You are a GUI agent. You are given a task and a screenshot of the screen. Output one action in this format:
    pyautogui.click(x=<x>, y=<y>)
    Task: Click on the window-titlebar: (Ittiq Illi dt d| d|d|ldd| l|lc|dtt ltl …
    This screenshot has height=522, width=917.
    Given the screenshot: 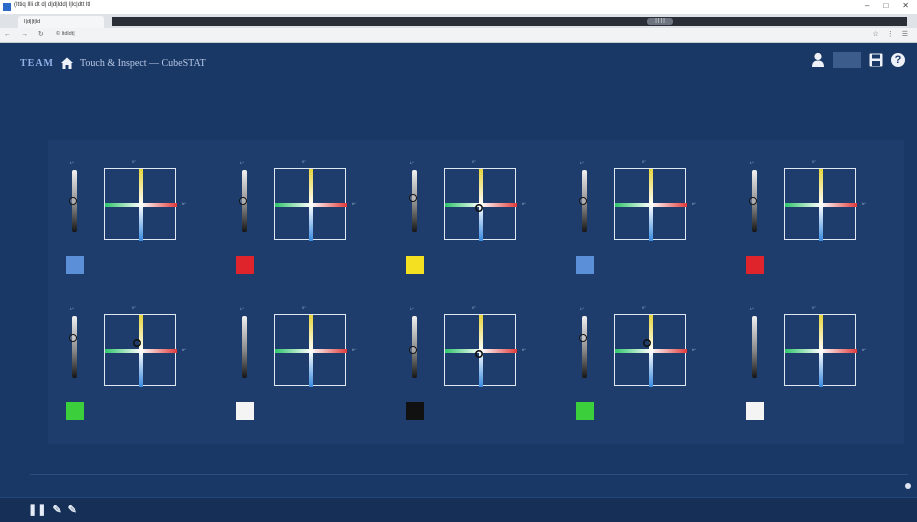 What is the action you would take?
    pyautogui.click(x=458, y=7)
    